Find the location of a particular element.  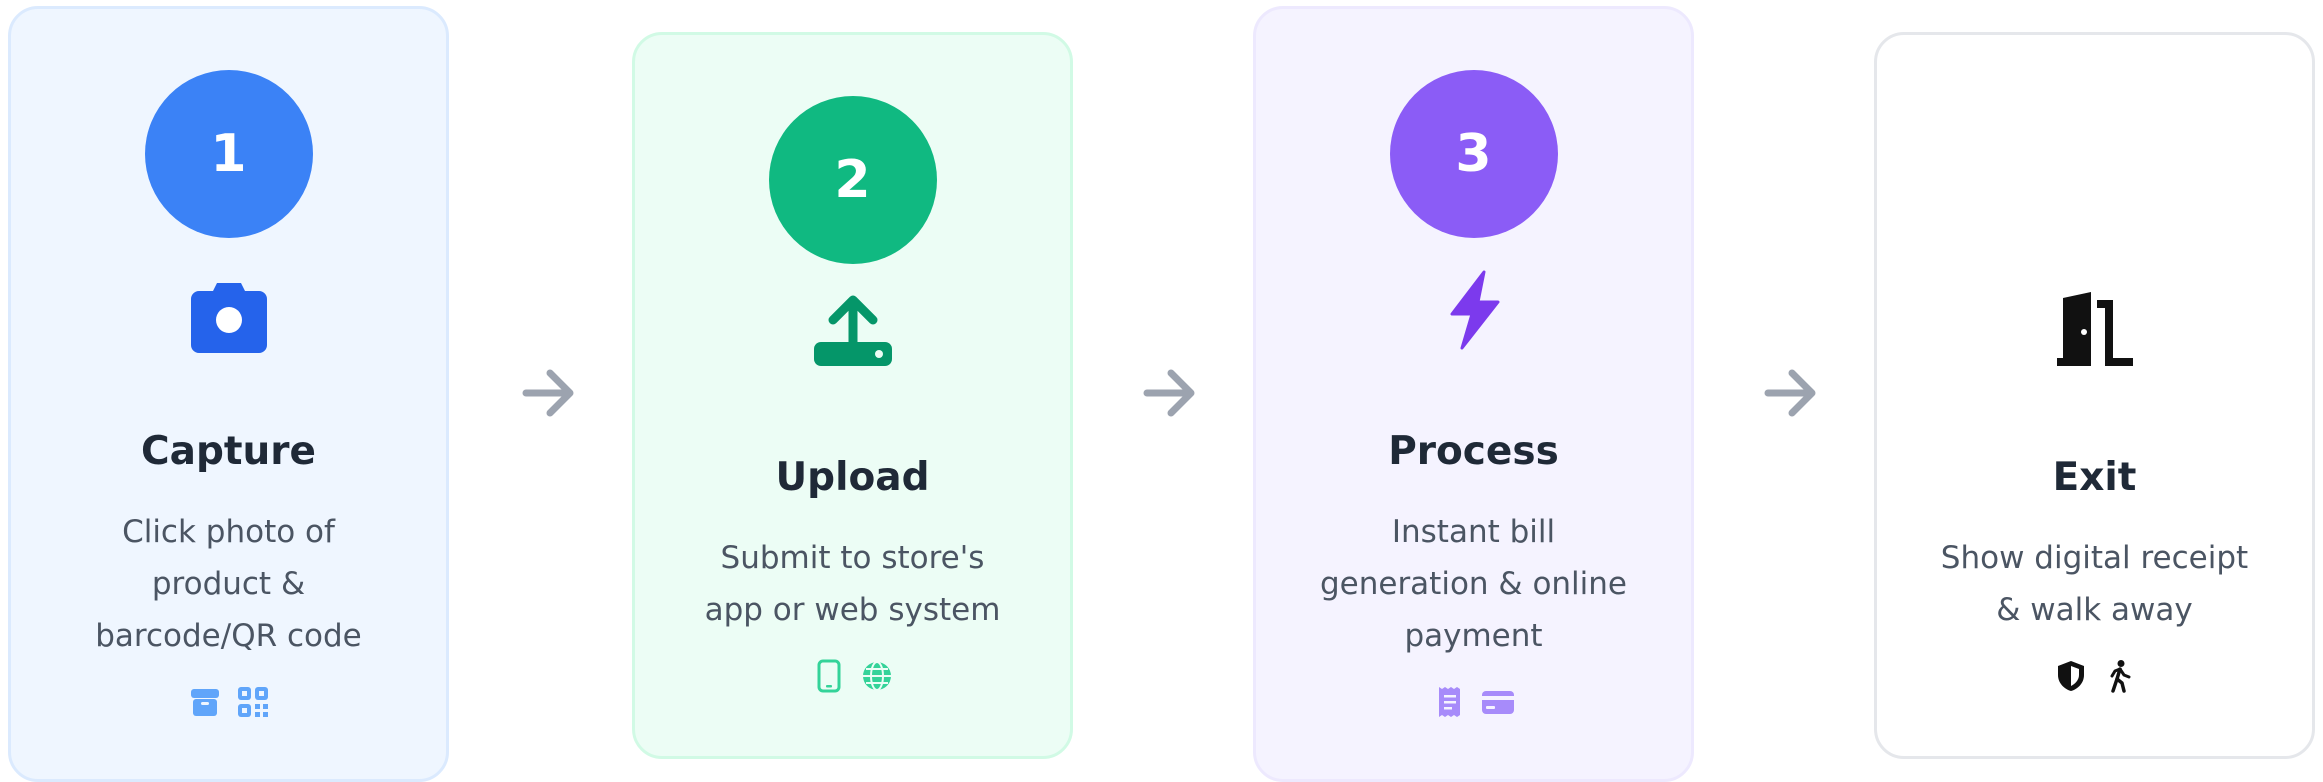

shield-icon is located at coordinates (2071, 676).